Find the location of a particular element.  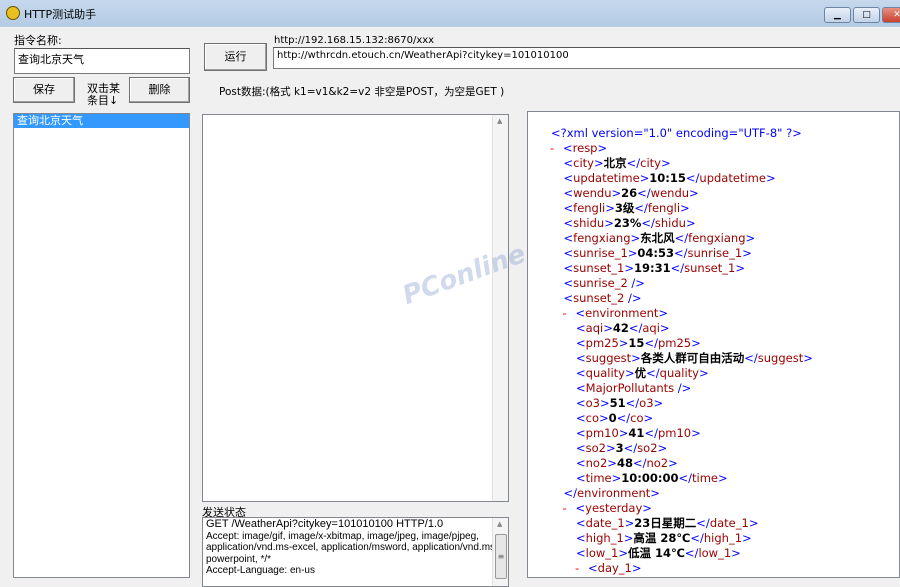

xml-line: <no2>48</no2> is located at coordinates (627, 463).